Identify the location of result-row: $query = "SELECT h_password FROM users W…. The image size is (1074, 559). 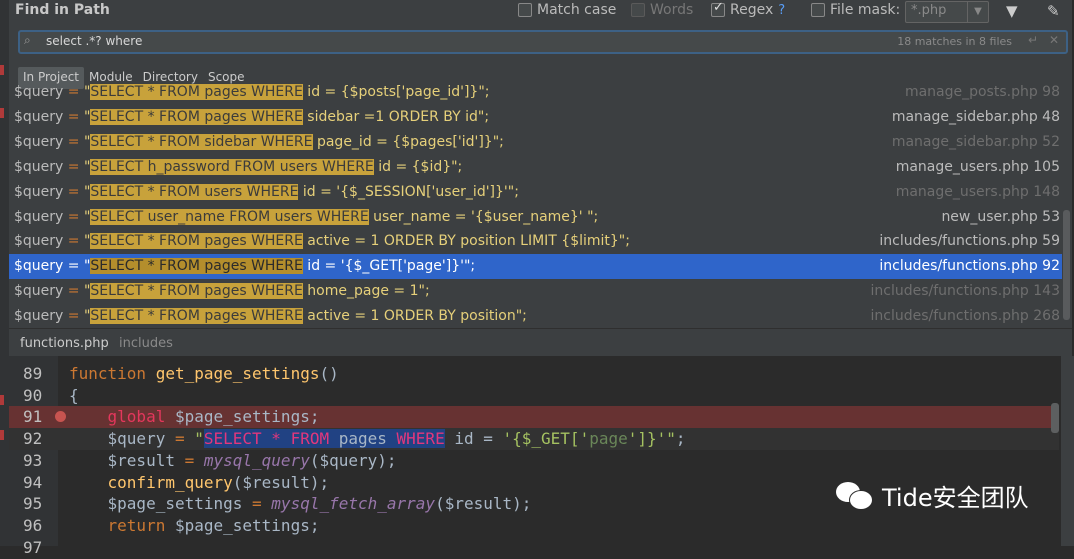
(535, 167).